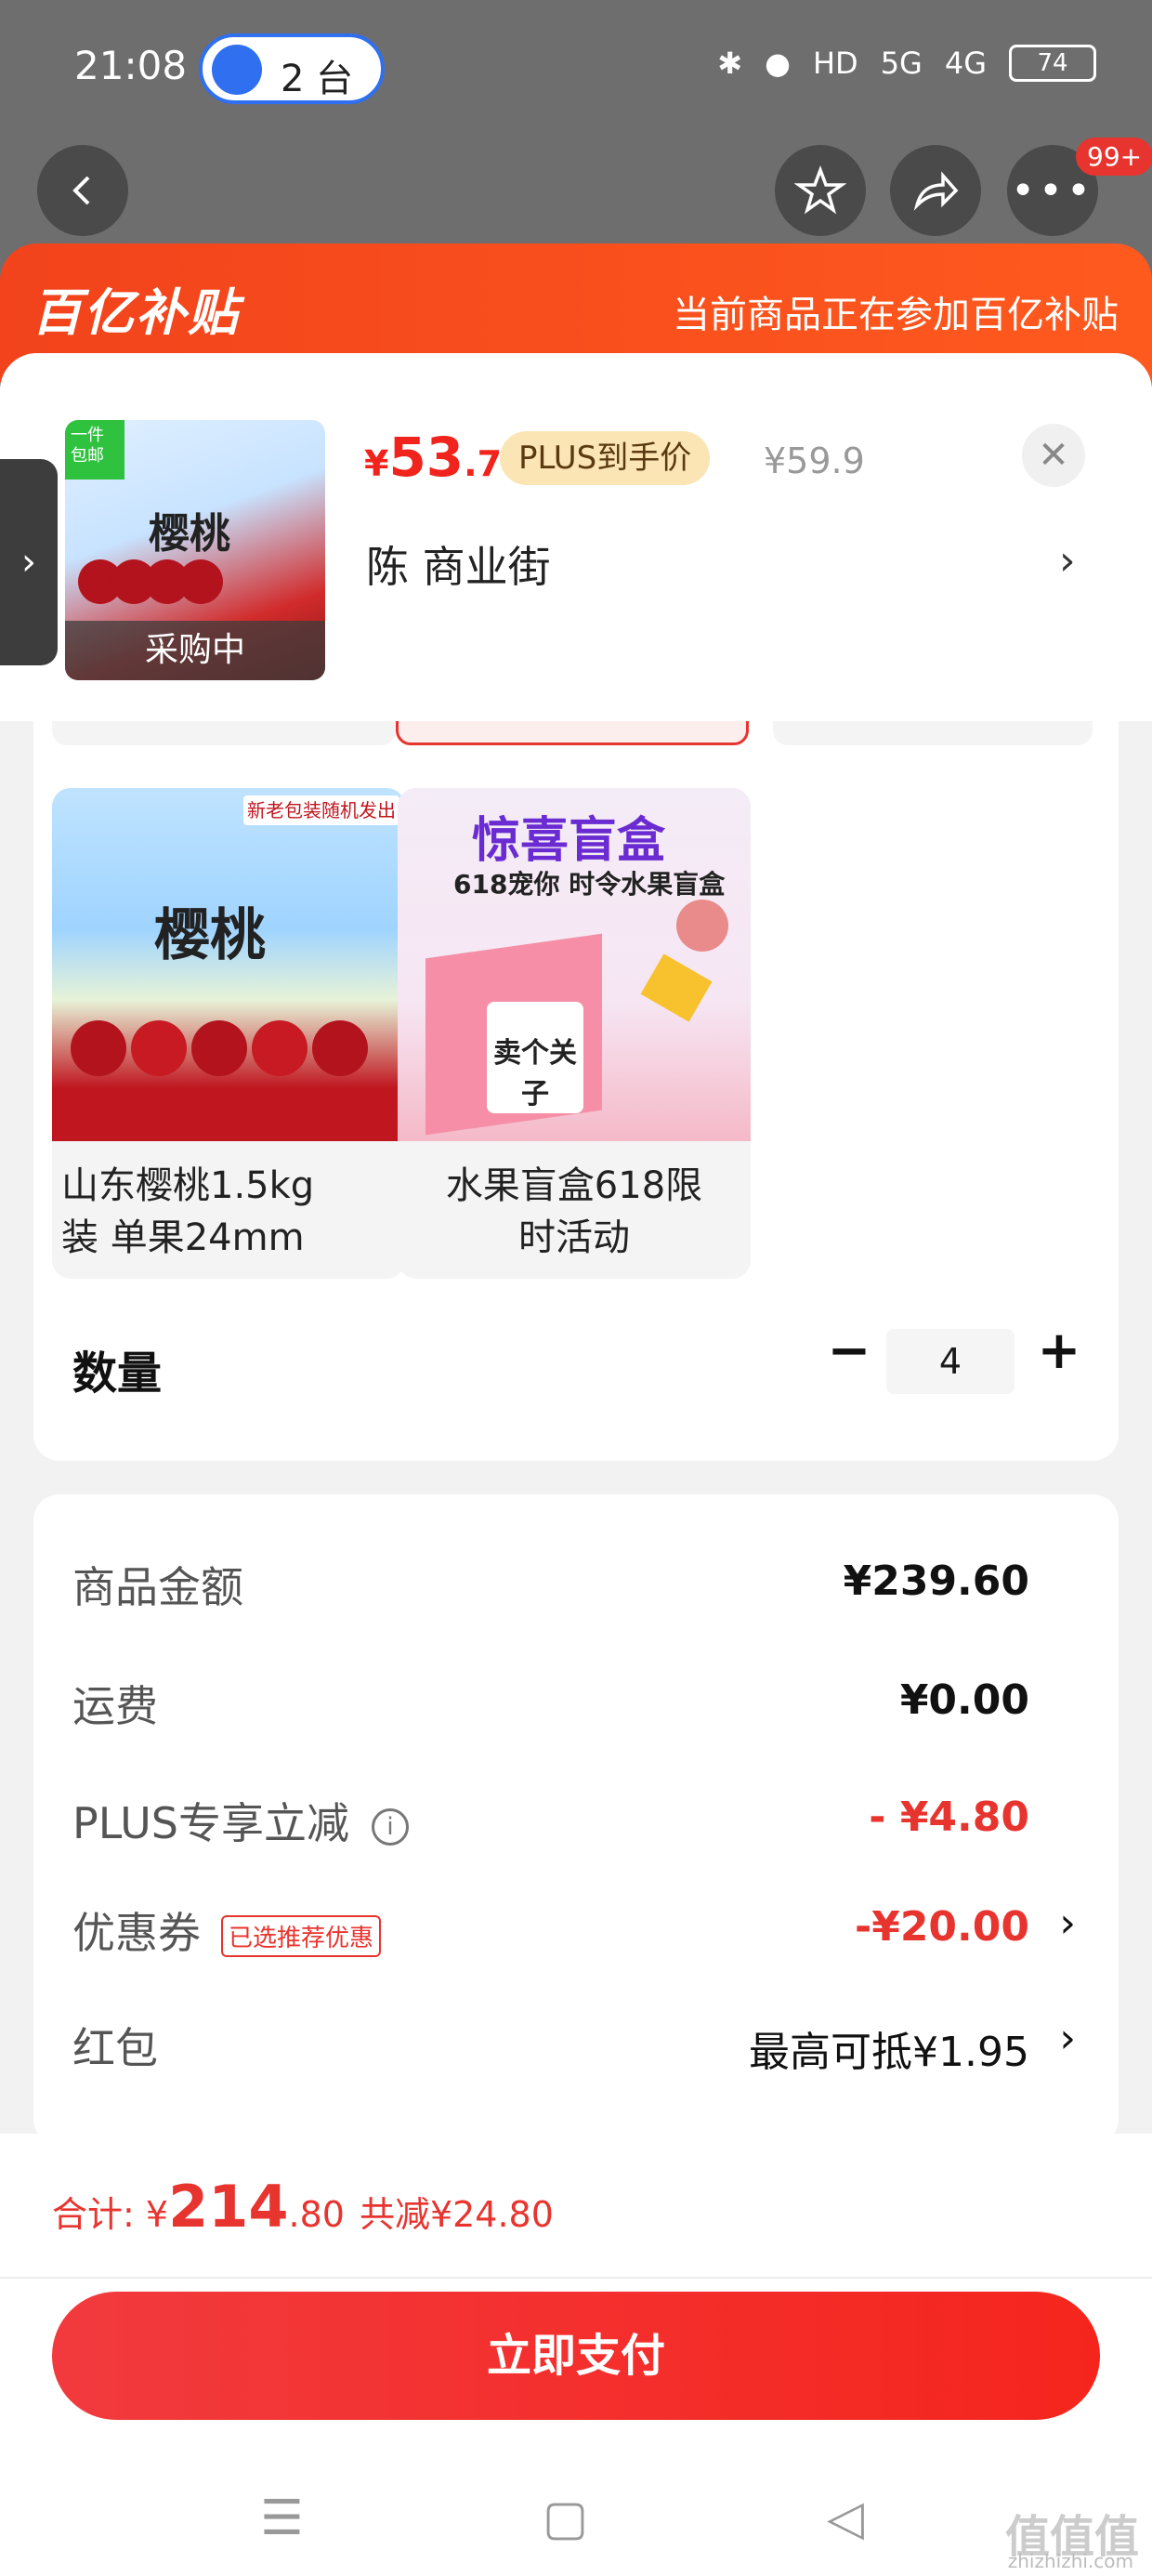 The height and width of the screenshot is (2576, 1152). Describe the element at coordinates (220, 1050) in the screenshot. I see `cherry-cluster` at that location.